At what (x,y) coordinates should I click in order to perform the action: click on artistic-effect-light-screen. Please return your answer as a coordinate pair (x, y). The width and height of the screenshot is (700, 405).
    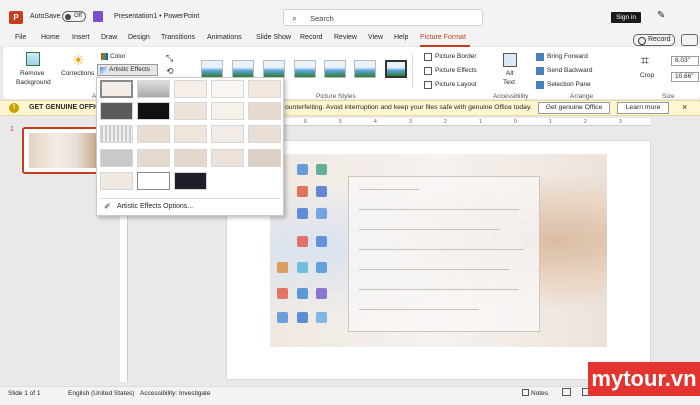
    Looking at the image, I should click on (116, 134).